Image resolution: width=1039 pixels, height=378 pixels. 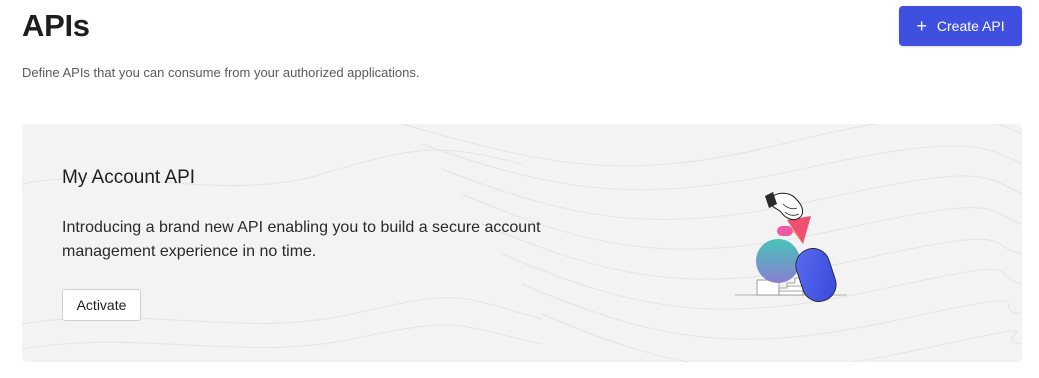 What do you see at coordinates (56, 25) in the screenshot?
I see `page-title: APIs` at bounding box center [56, 25].